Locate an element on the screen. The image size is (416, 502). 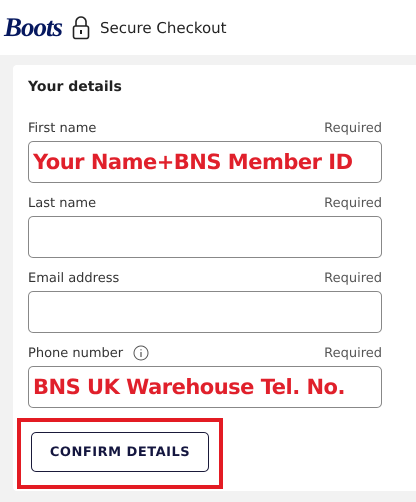
page-title: Secure Checkout is located at coordinates (163, 27).